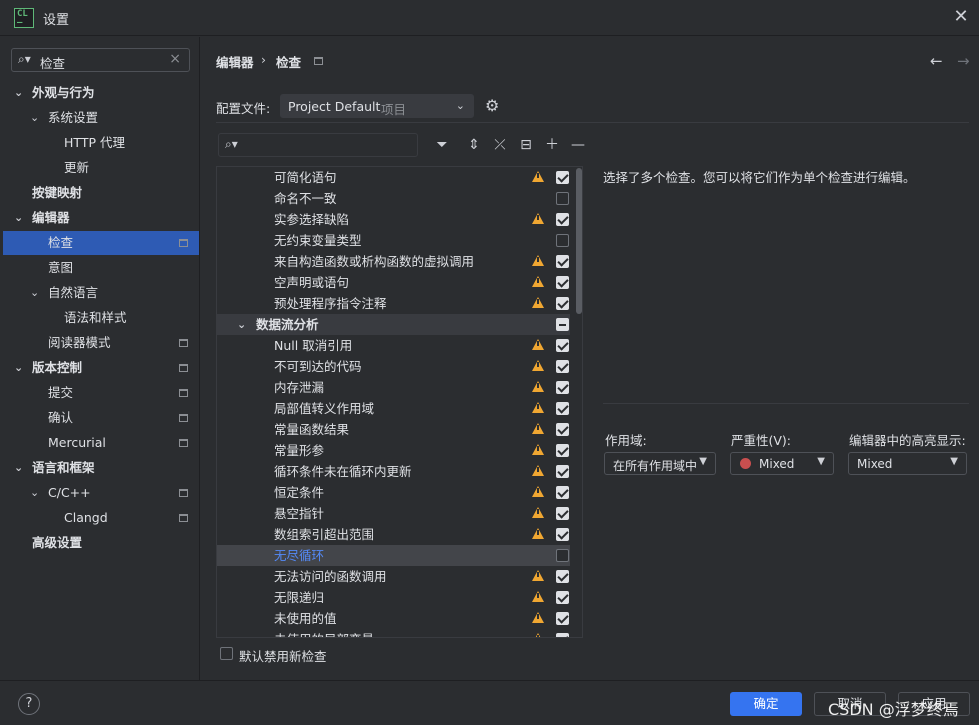  Describe the element at coordinates (393, 450) in the screenshot. I see `inspection-row: 常量形参` at that location.